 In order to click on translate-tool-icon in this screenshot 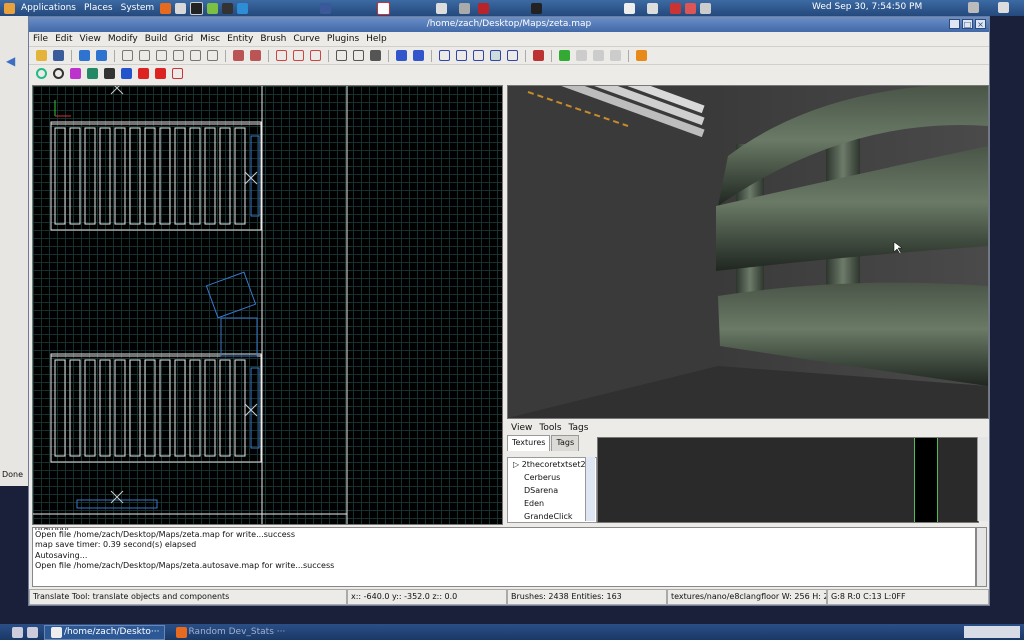, I will do `click(401, 55)`.